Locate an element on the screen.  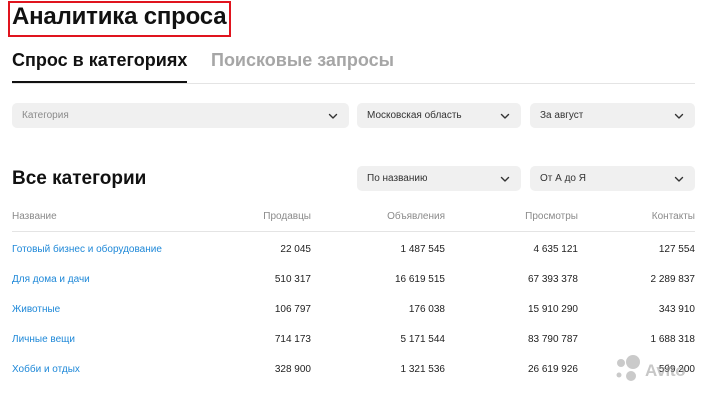
region-select: Московская область is located at coordinates (439, 115).